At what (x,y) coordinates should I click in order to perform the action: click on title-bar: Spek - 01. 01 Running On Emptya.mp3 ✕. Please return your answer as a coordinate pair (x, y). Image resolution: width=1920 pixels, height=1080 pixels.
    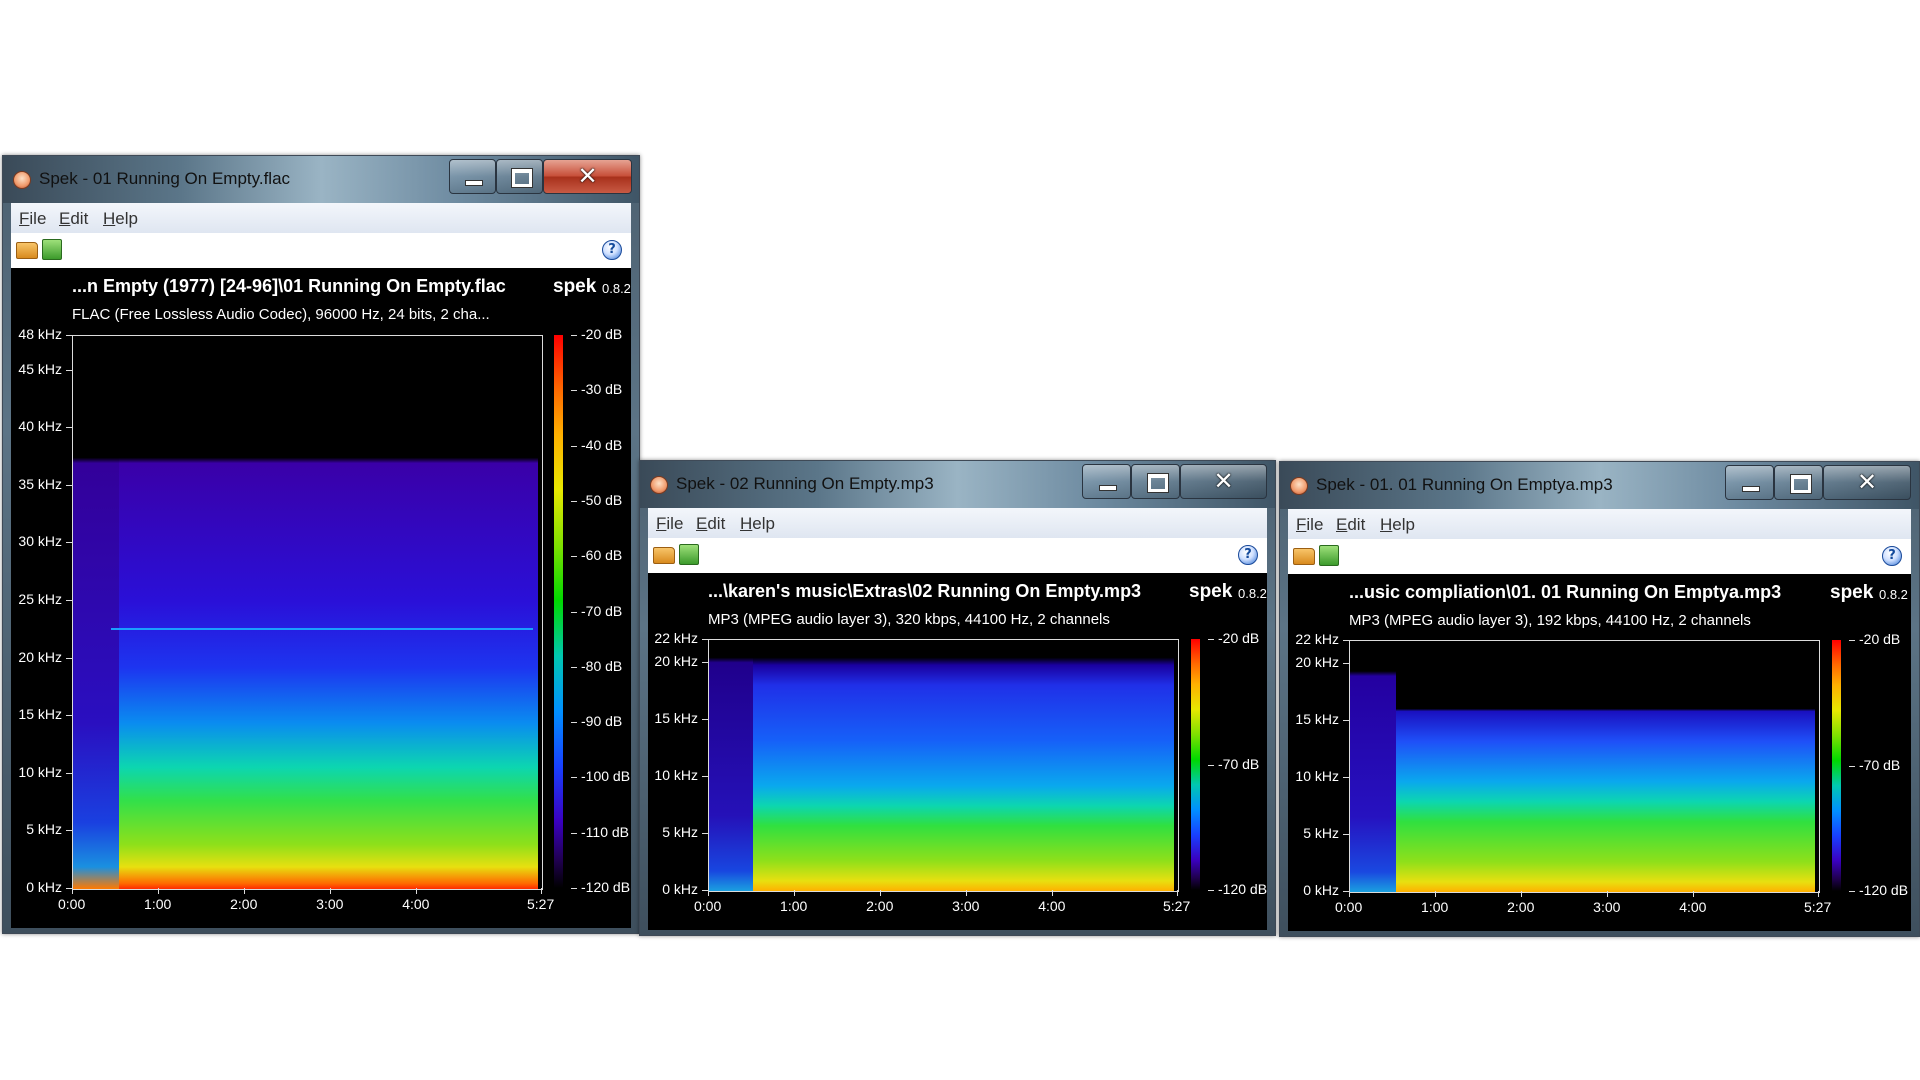
    Looking at the image, I should click on (1599, 485).